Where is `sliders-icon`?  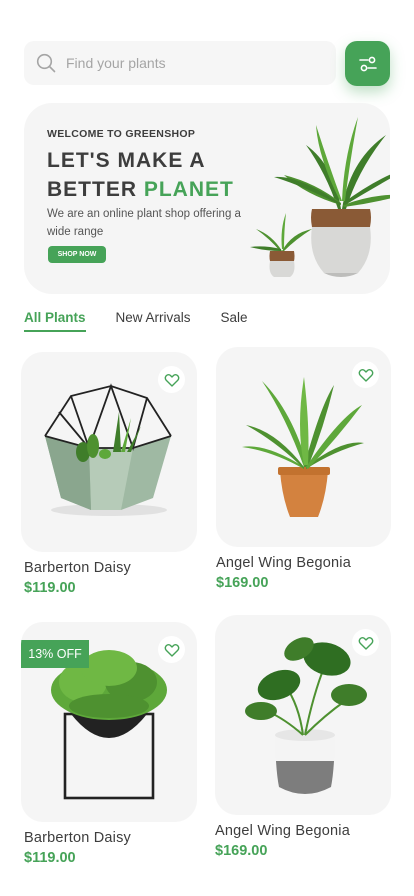
sliders-icon is located at coordinates (367, 63).